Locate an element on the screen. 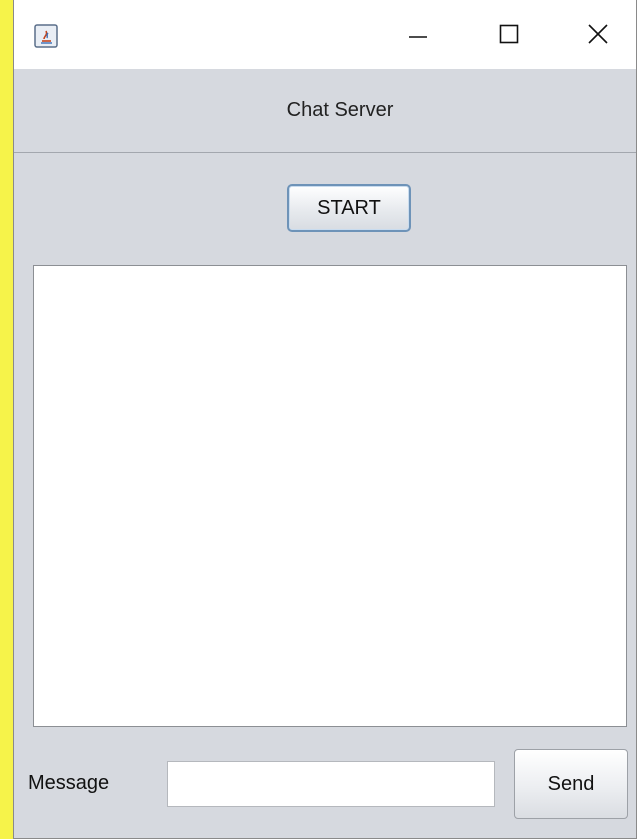 Image resolution: width=637 pixels, height=839 pixels. title-bar is located at coordinates (325, 34).